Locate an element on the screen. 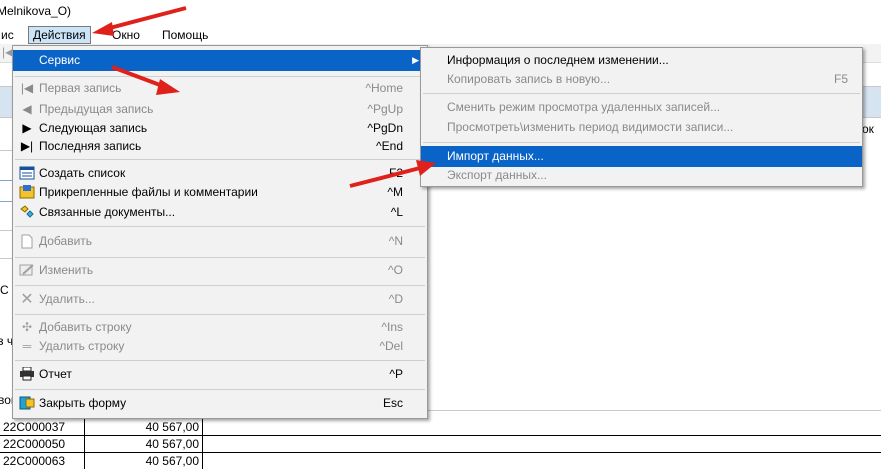 This screenshot has height=469, width=881. annotation-arrow-service is located at coordinates (145, 80).